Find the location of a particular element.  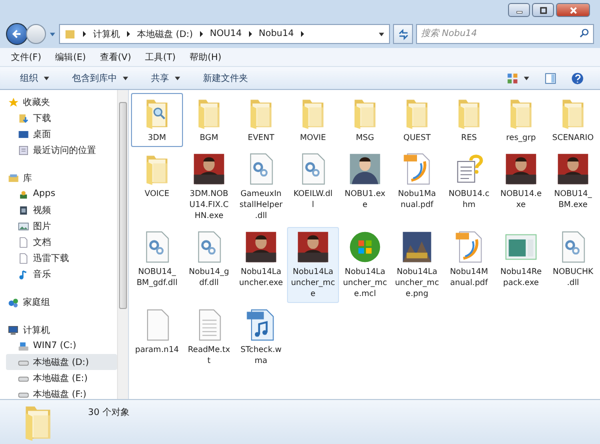

file-item: NOBU14.e xe is located at coordinates (521, 187).